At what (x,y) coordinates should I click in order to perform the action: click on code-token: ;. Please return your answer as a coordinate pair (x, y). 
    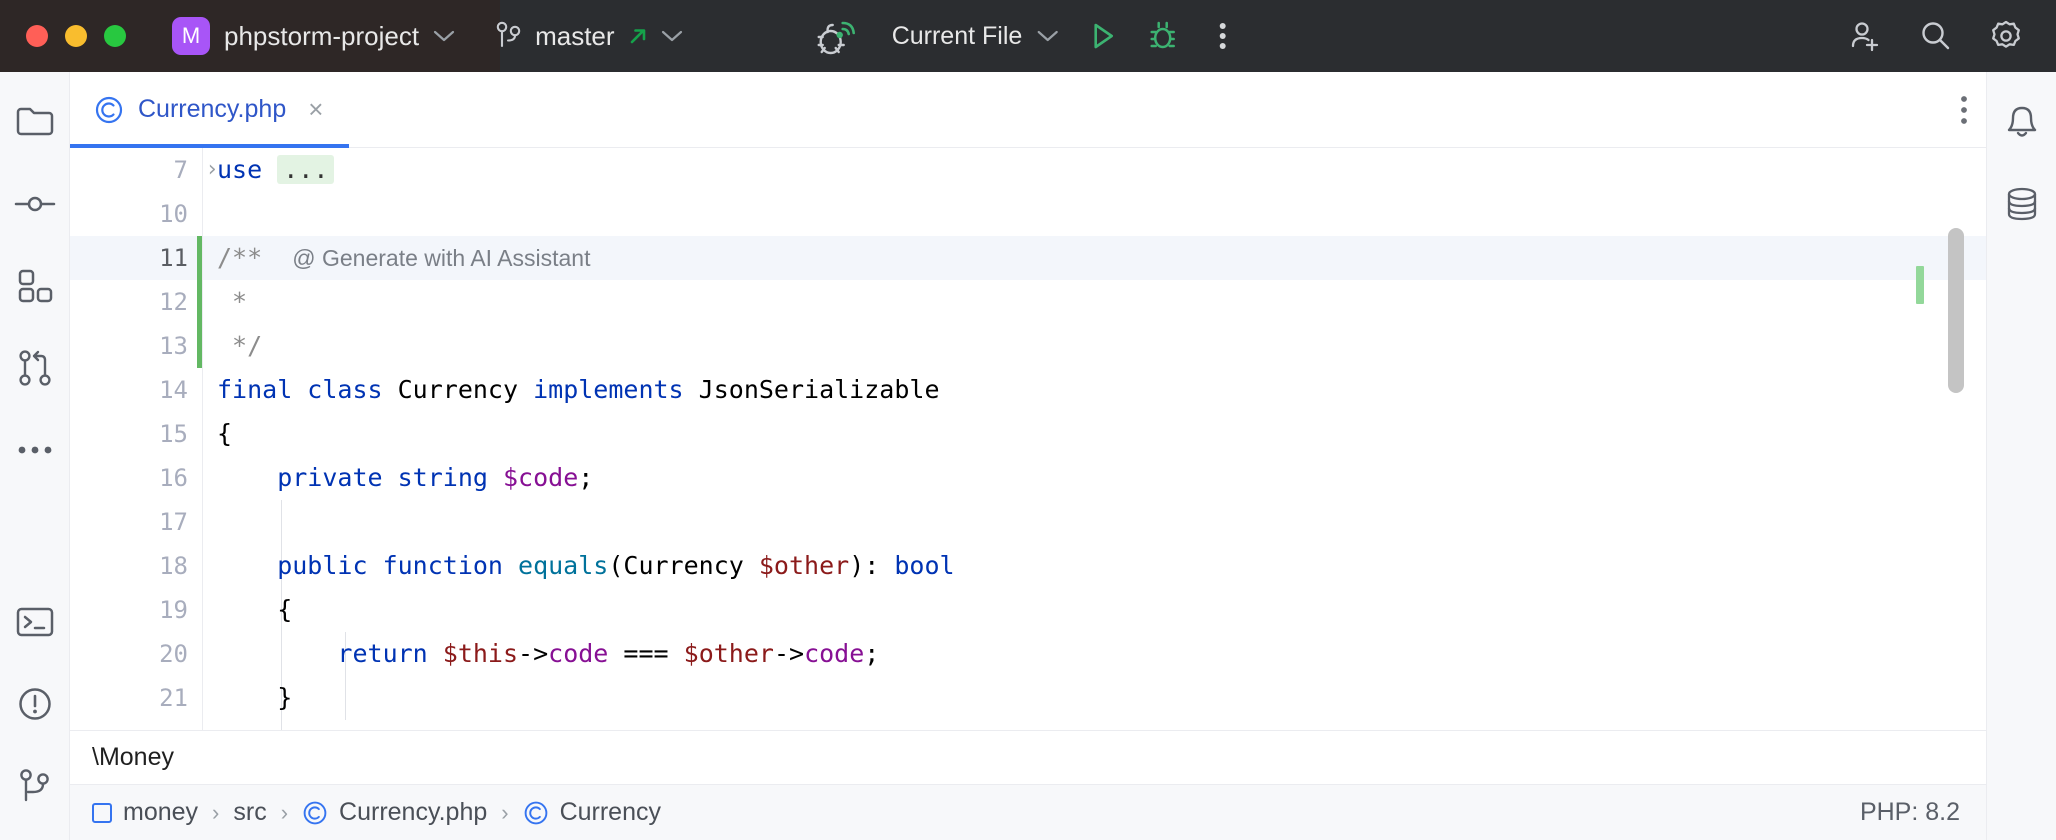
    Looking at the image, I should click on (872, 653).